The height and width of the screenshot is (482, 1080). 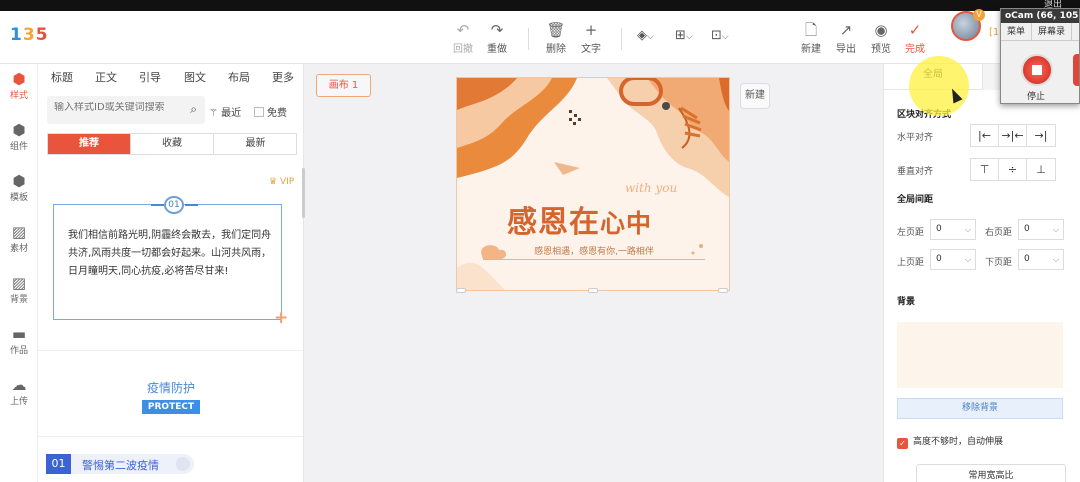 What do you see at coordinates (19, 85) in the screenshot?
I see `rail-item-style: ⬢ 样式` at bounding box center [19, 85].